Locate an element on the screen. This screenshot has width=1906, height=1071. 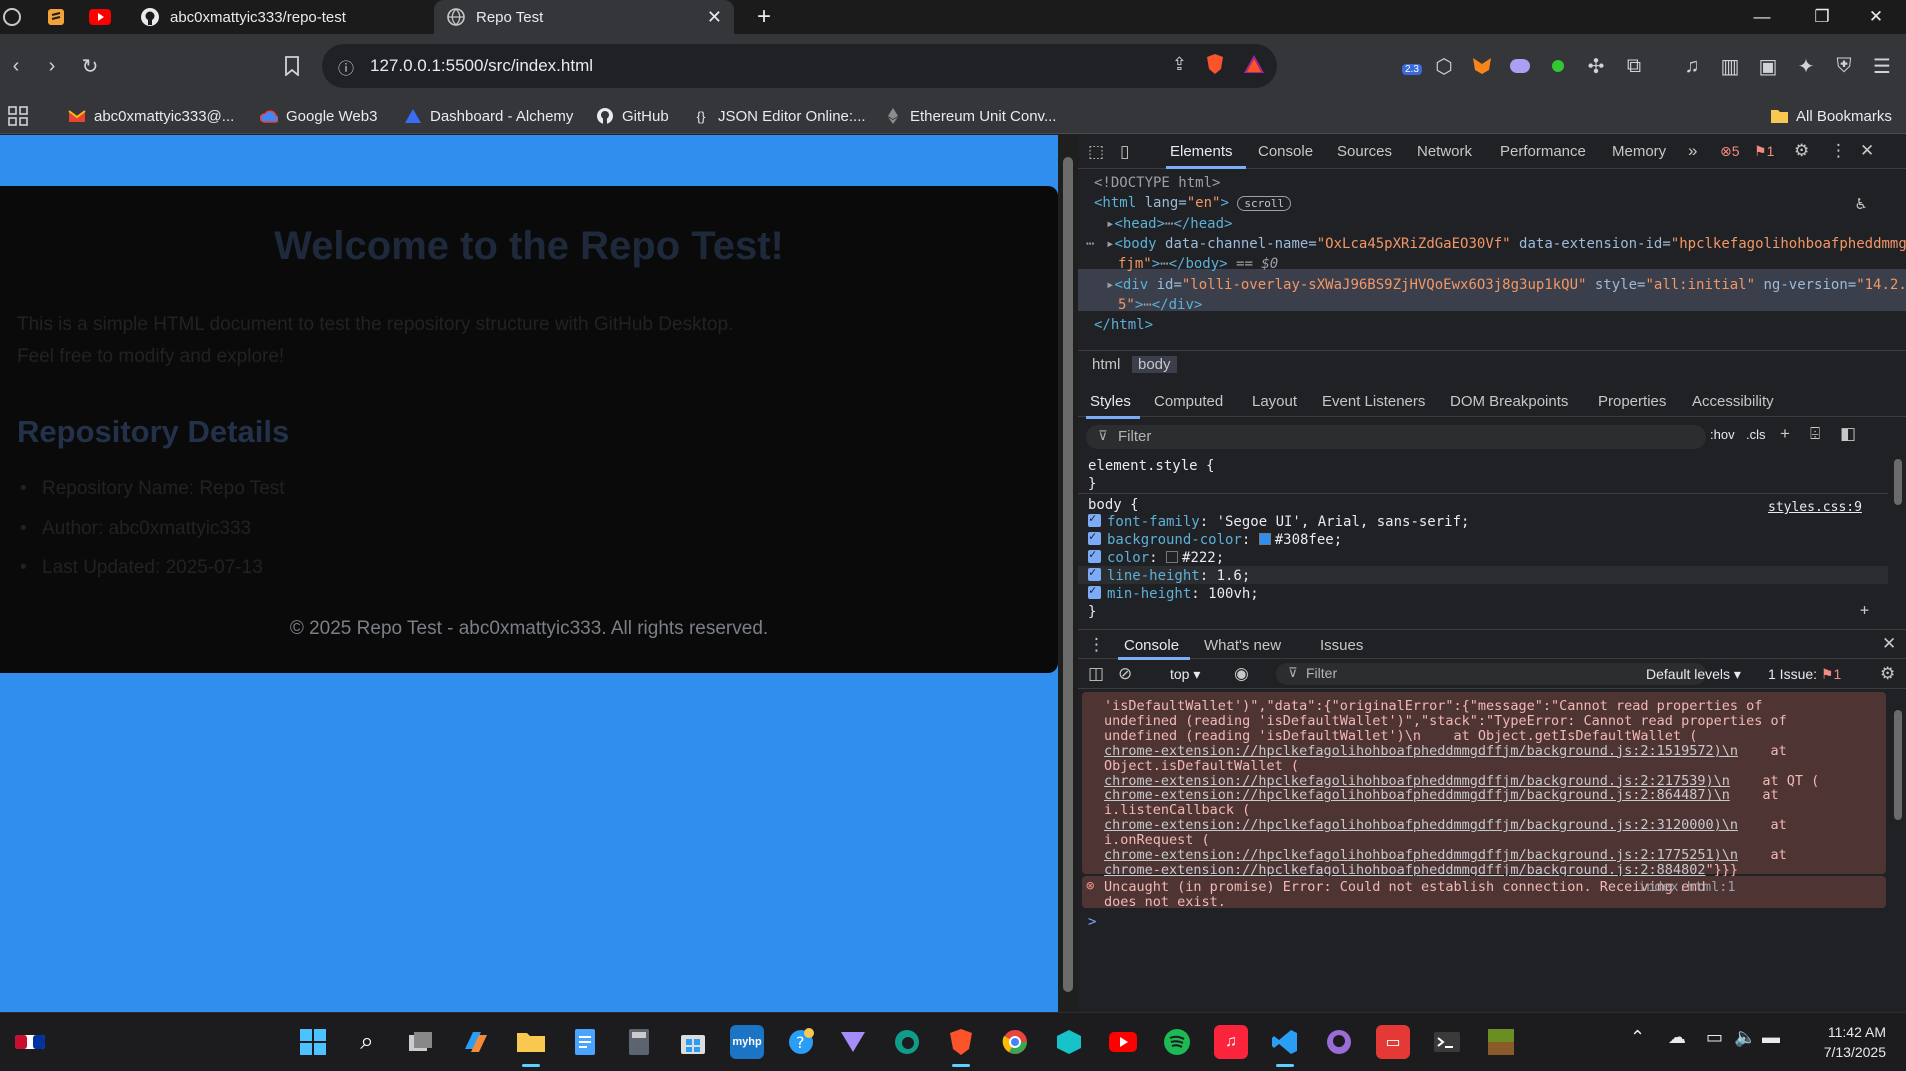
cls-toggle: .cls is located at coordinates (1756, 434).